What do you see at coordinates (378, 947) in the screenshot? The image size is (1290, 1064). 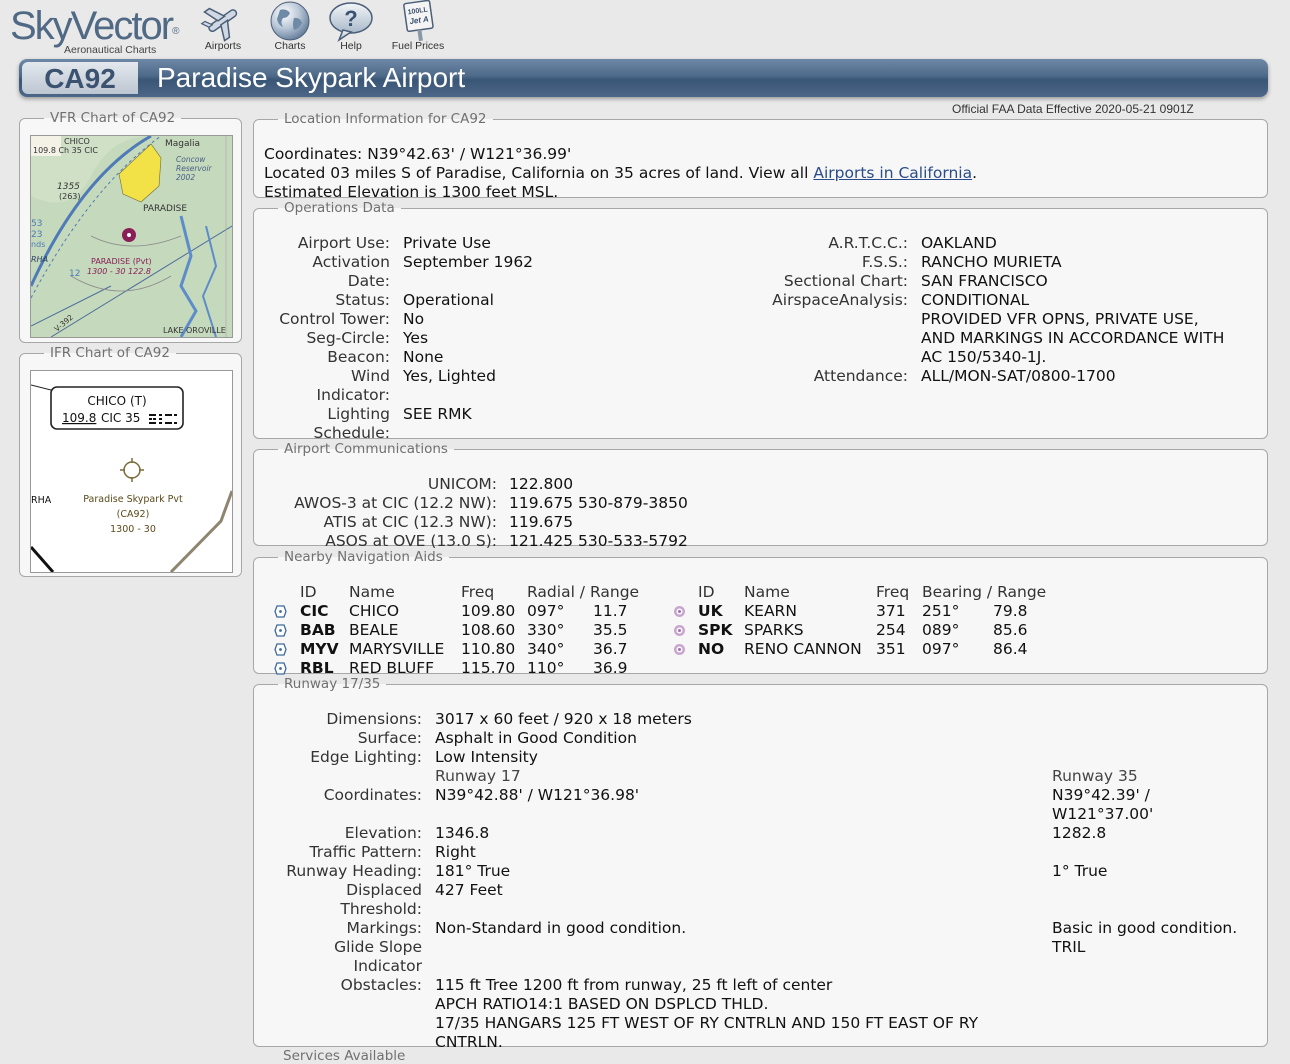 I see `glide-slope-label: Glide Slope` at bounding box center [378, 947].